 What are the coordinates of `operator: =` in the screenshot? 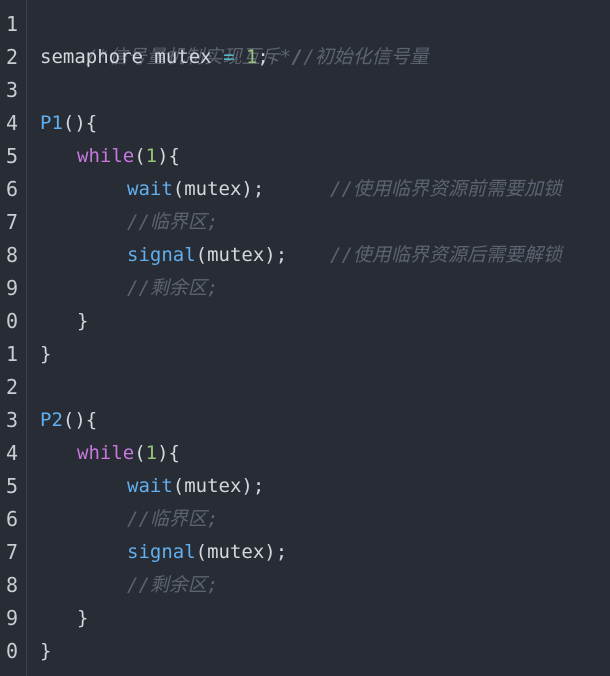 It's located at (229, 57).